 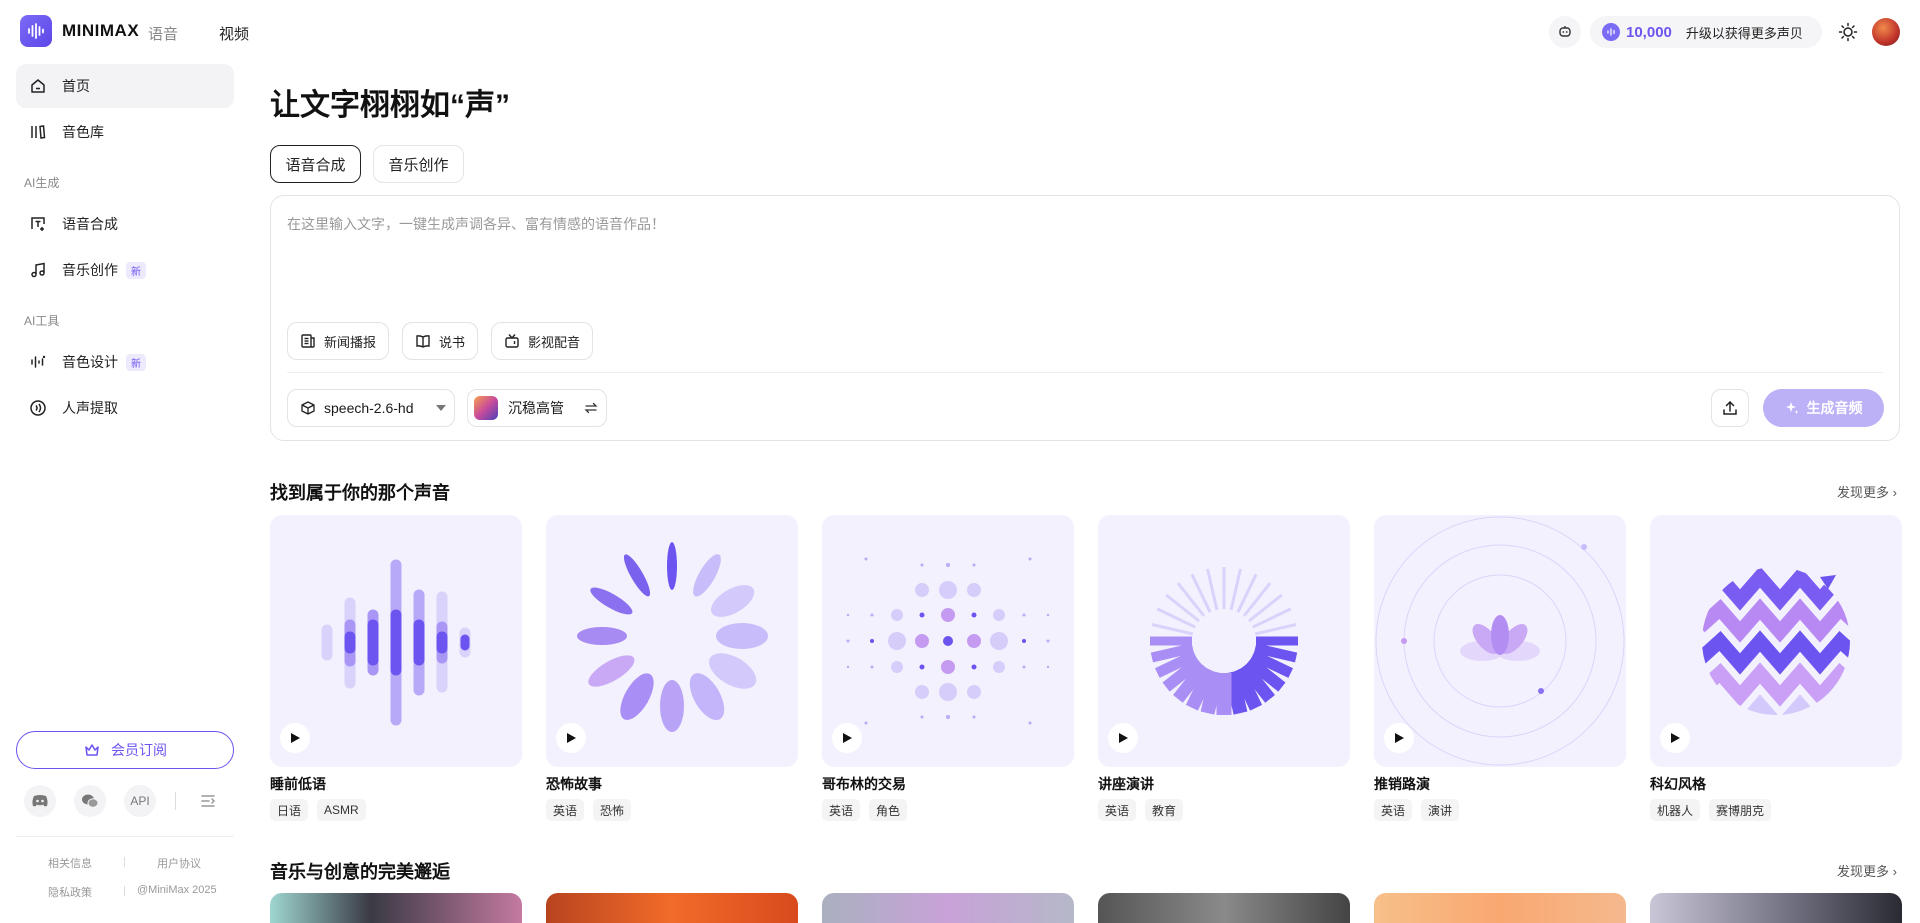 What do you see at coordinates (554, 342) in the screenshot?
I see `chip-label: 影视配音` at bounding box center [554, 342].